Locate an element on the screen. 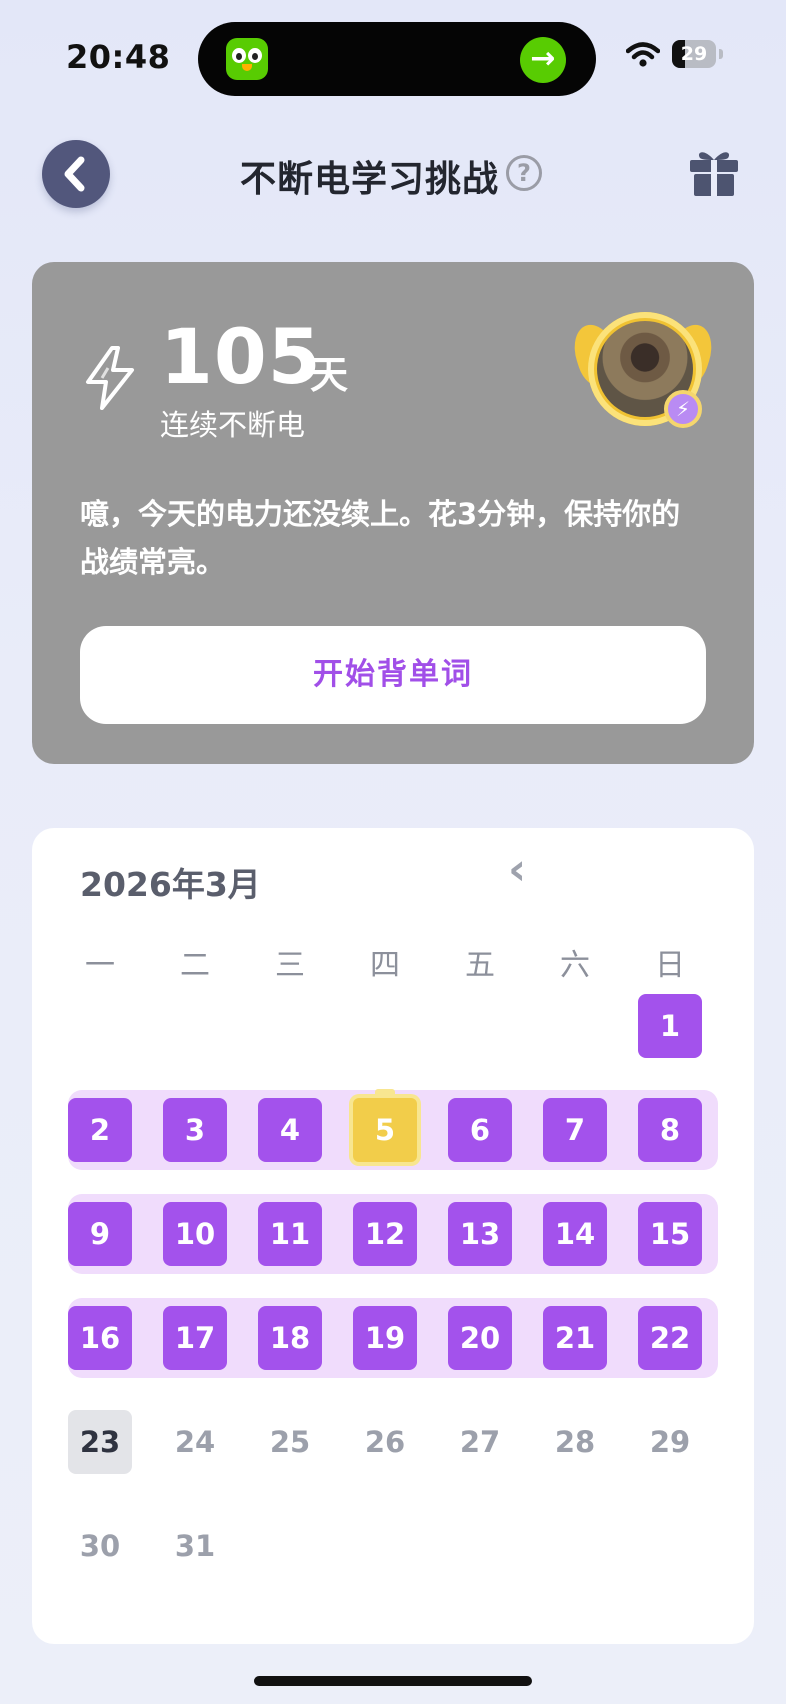 This screenshot has width=786, height=1704. wifi-icon is located at coordinates (643, 54).